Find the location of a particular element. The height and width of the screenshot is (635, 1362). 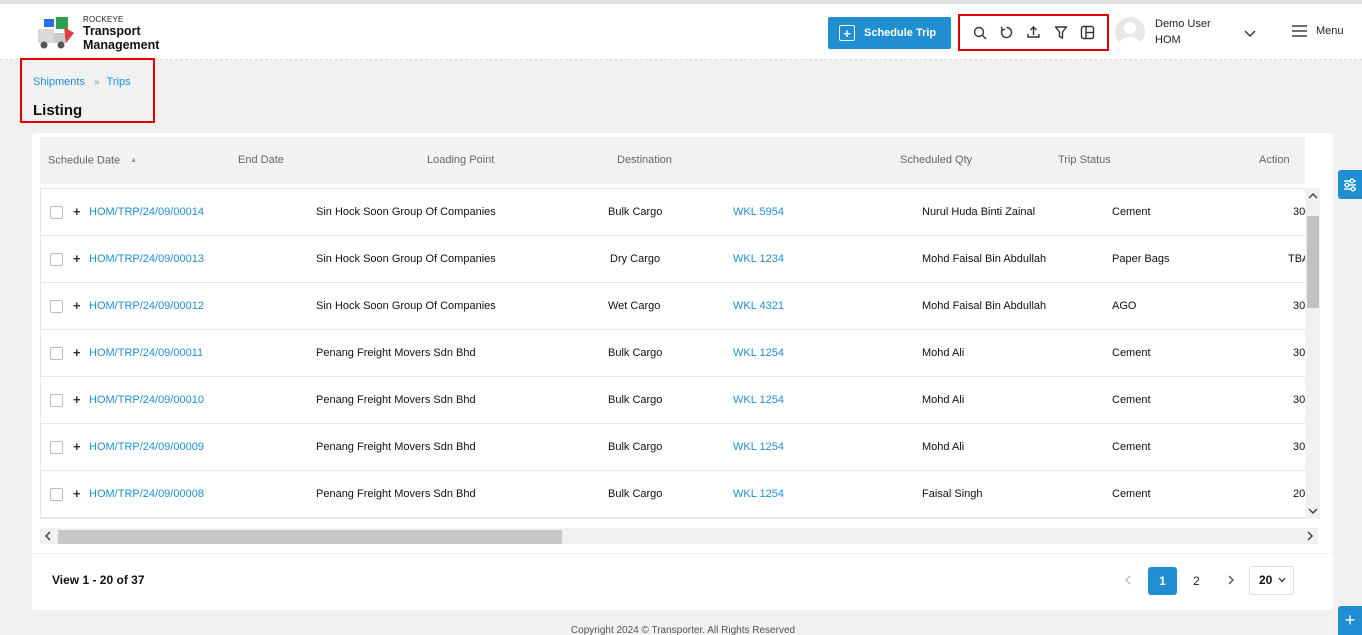

refresh-icon is located at coordinates (1007, 33).